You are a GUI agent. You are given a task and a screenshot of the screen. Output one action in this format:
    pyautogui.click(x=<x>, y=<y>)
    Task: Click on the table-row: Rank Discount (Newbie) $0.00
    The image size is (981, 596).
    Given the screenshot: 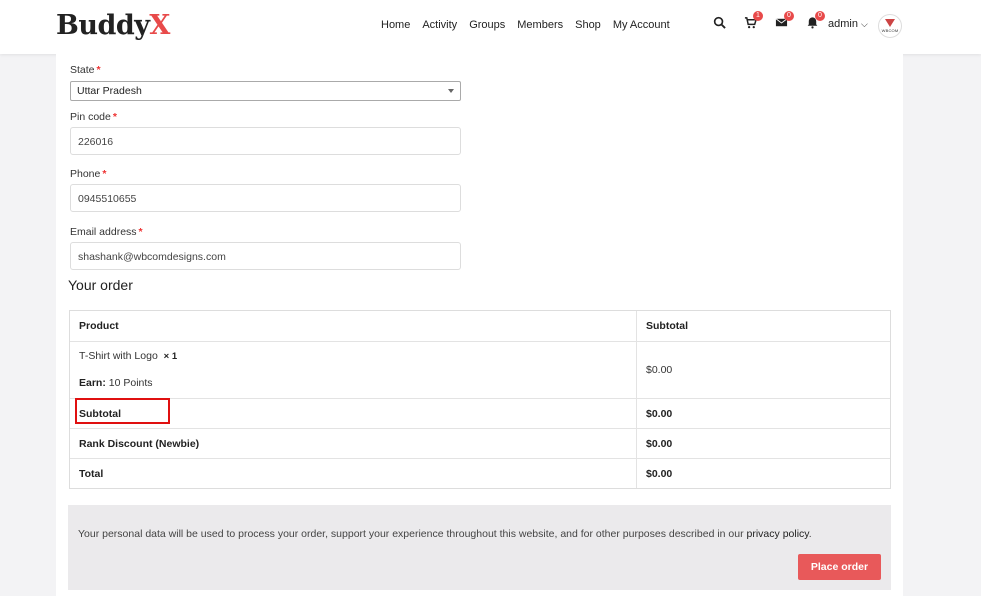 What is the action you would take?
    pyautogui.click(x=480, y=444)
    